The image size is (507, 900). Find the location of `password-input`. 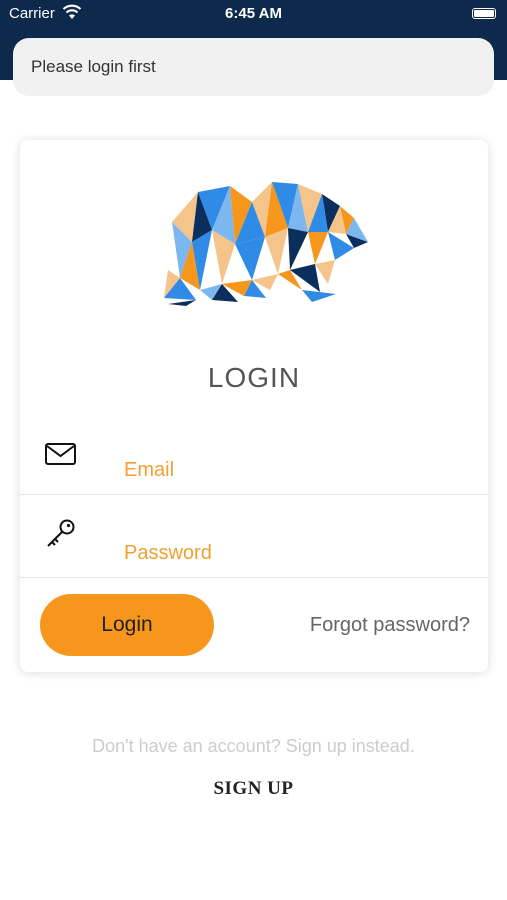

password-input is located at coordinates (289, 553).